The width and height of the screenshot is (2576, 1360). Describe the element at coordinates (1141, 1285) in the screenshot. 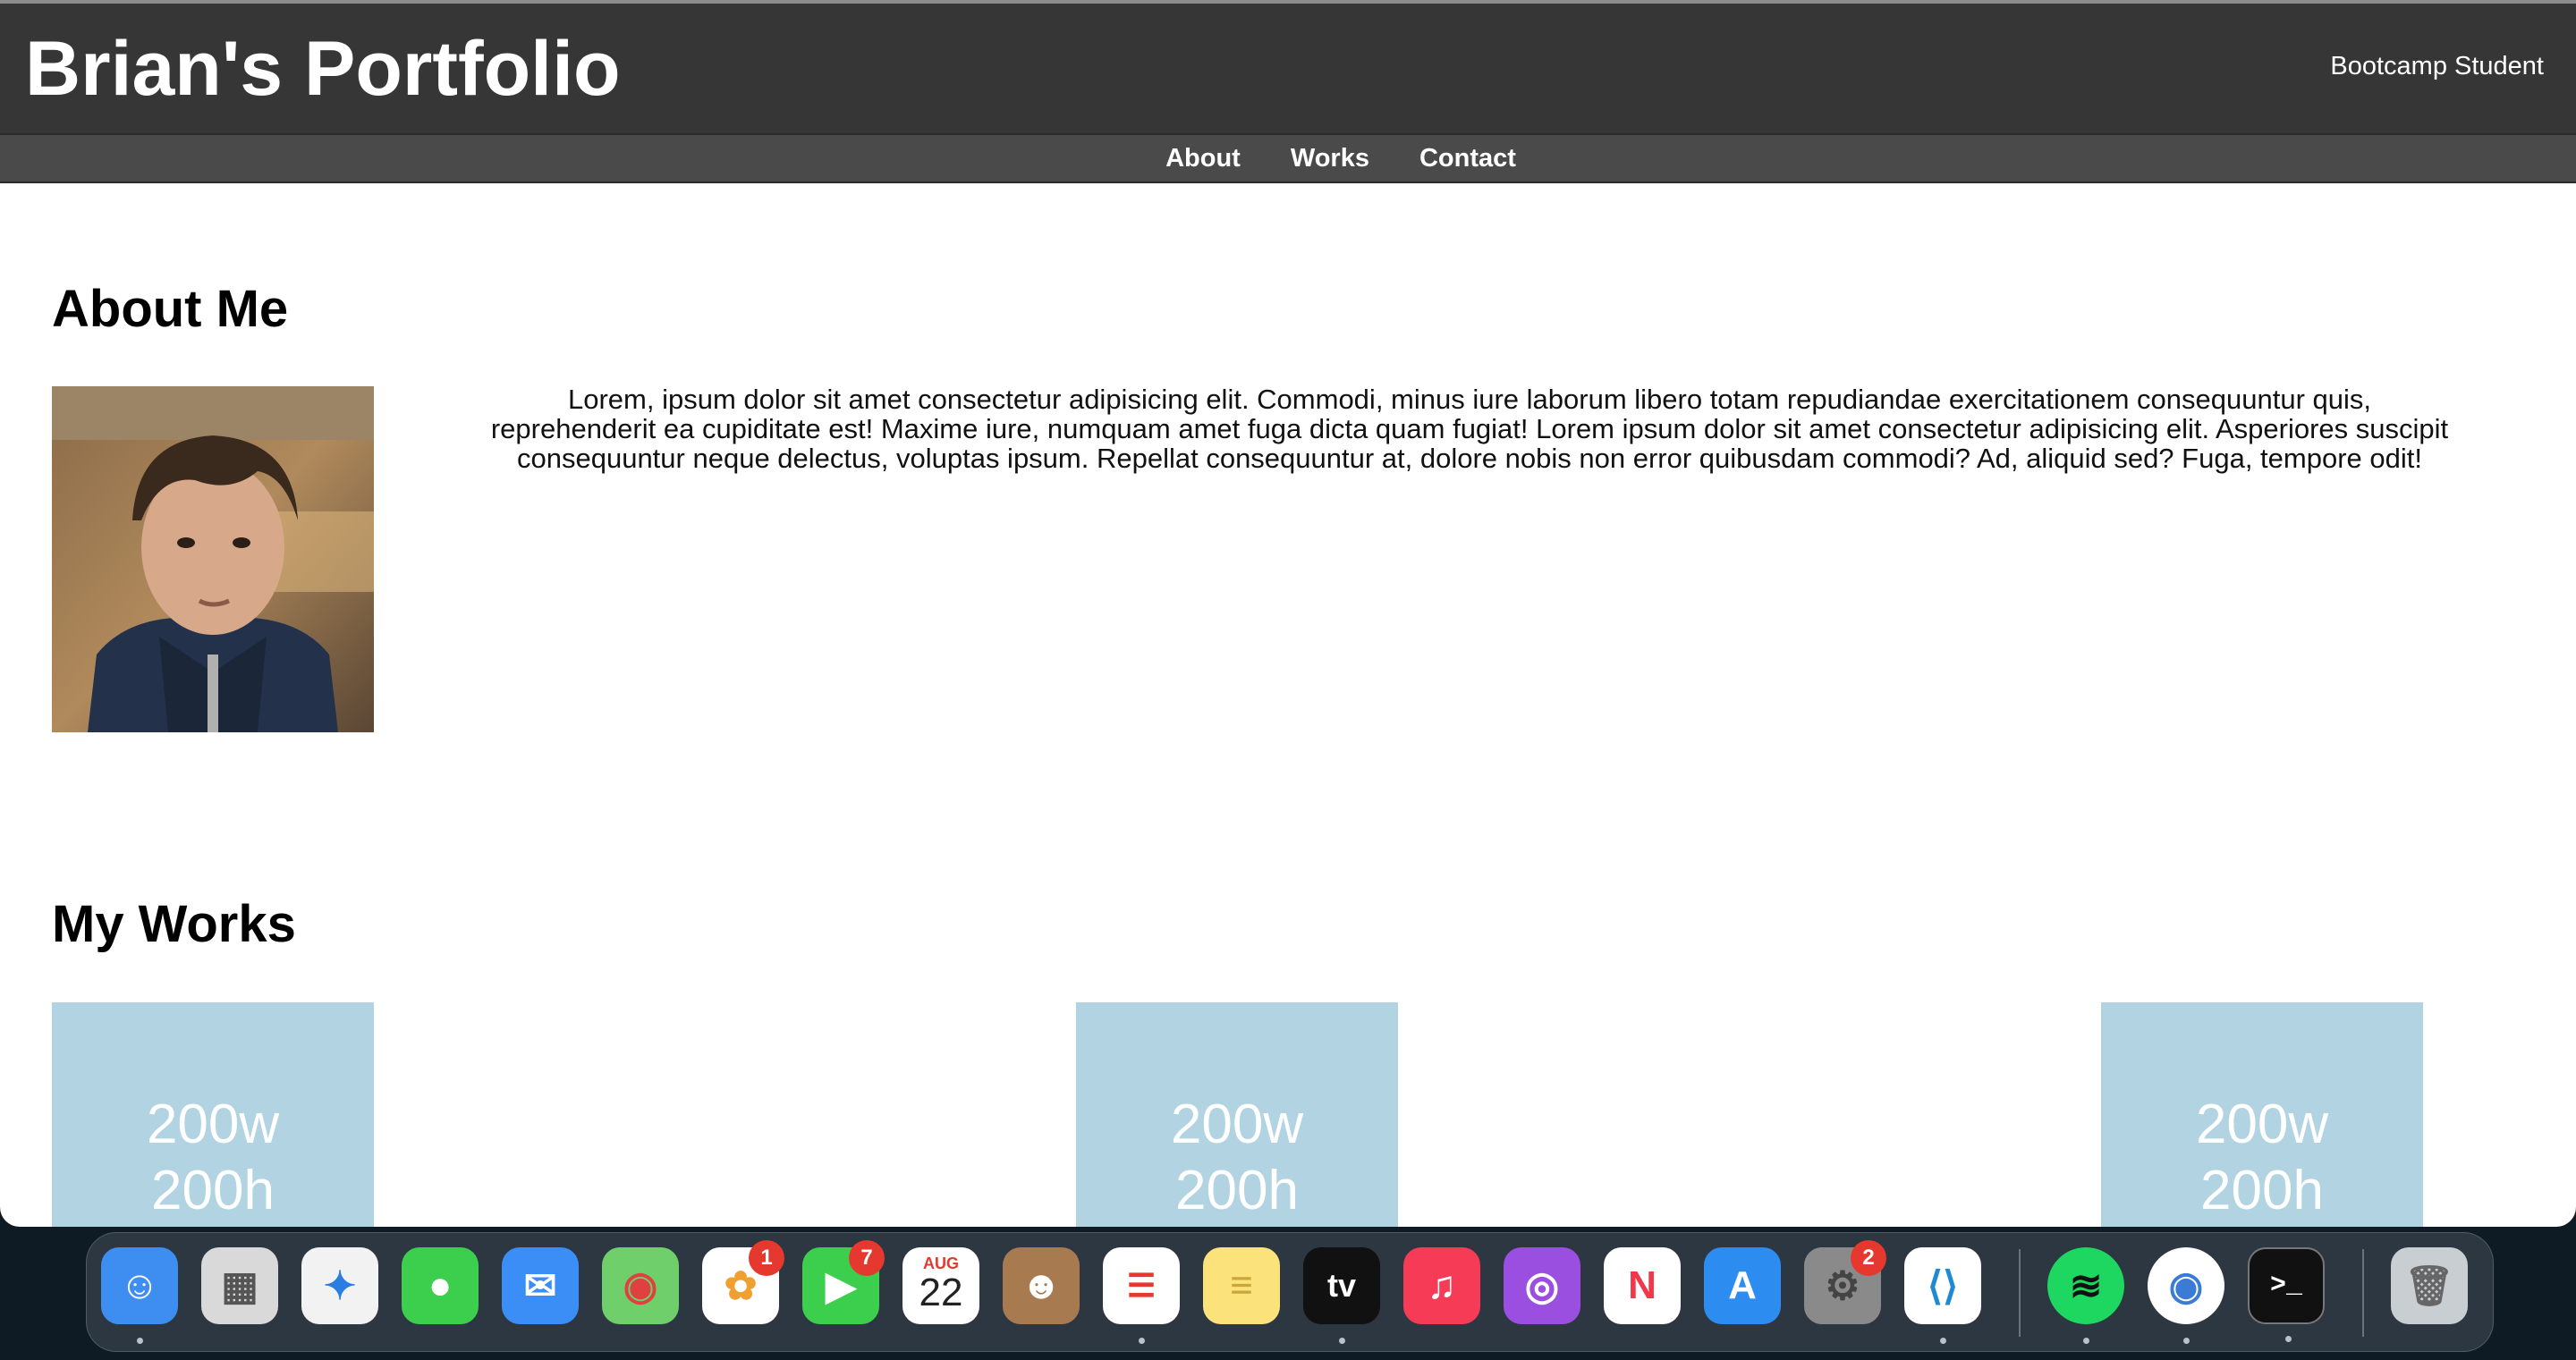

I see `reminders-list-glyph: ☰` at that location.